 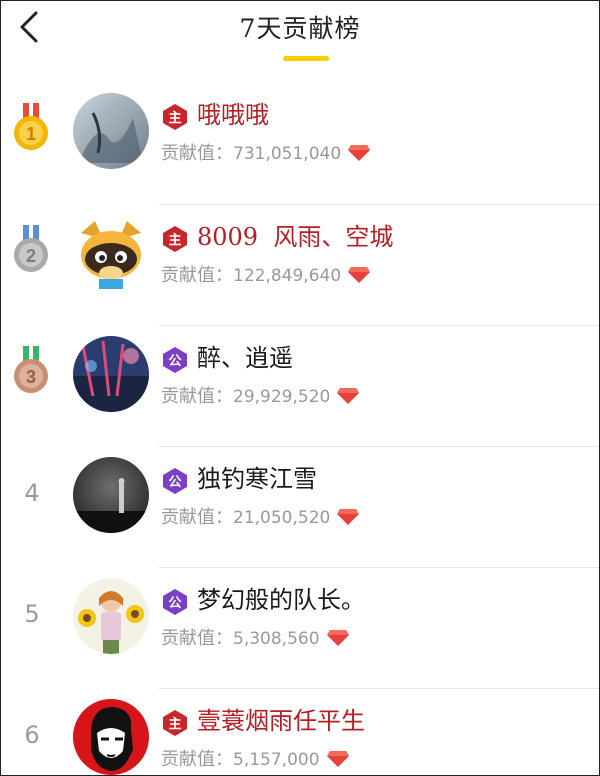 What do you see at coordinates (300, 28) in the screenshot?
I see `page-title: 7天贡献榜` at bounding box center [300, 28].